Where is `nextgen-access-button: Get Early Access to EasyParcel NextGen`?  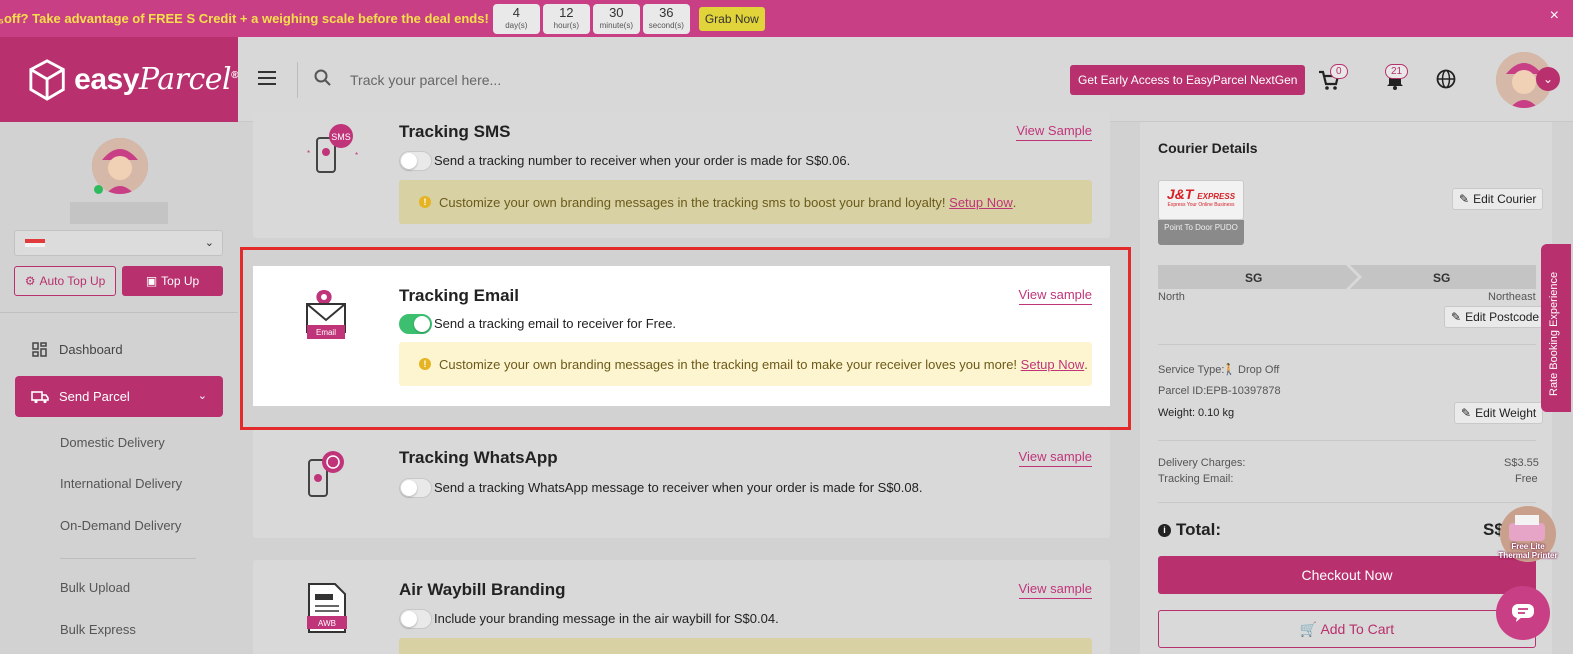
nextgen-access-button: Get Early Access to EasyParcel NextGen is located at coordinates (1188, 80).